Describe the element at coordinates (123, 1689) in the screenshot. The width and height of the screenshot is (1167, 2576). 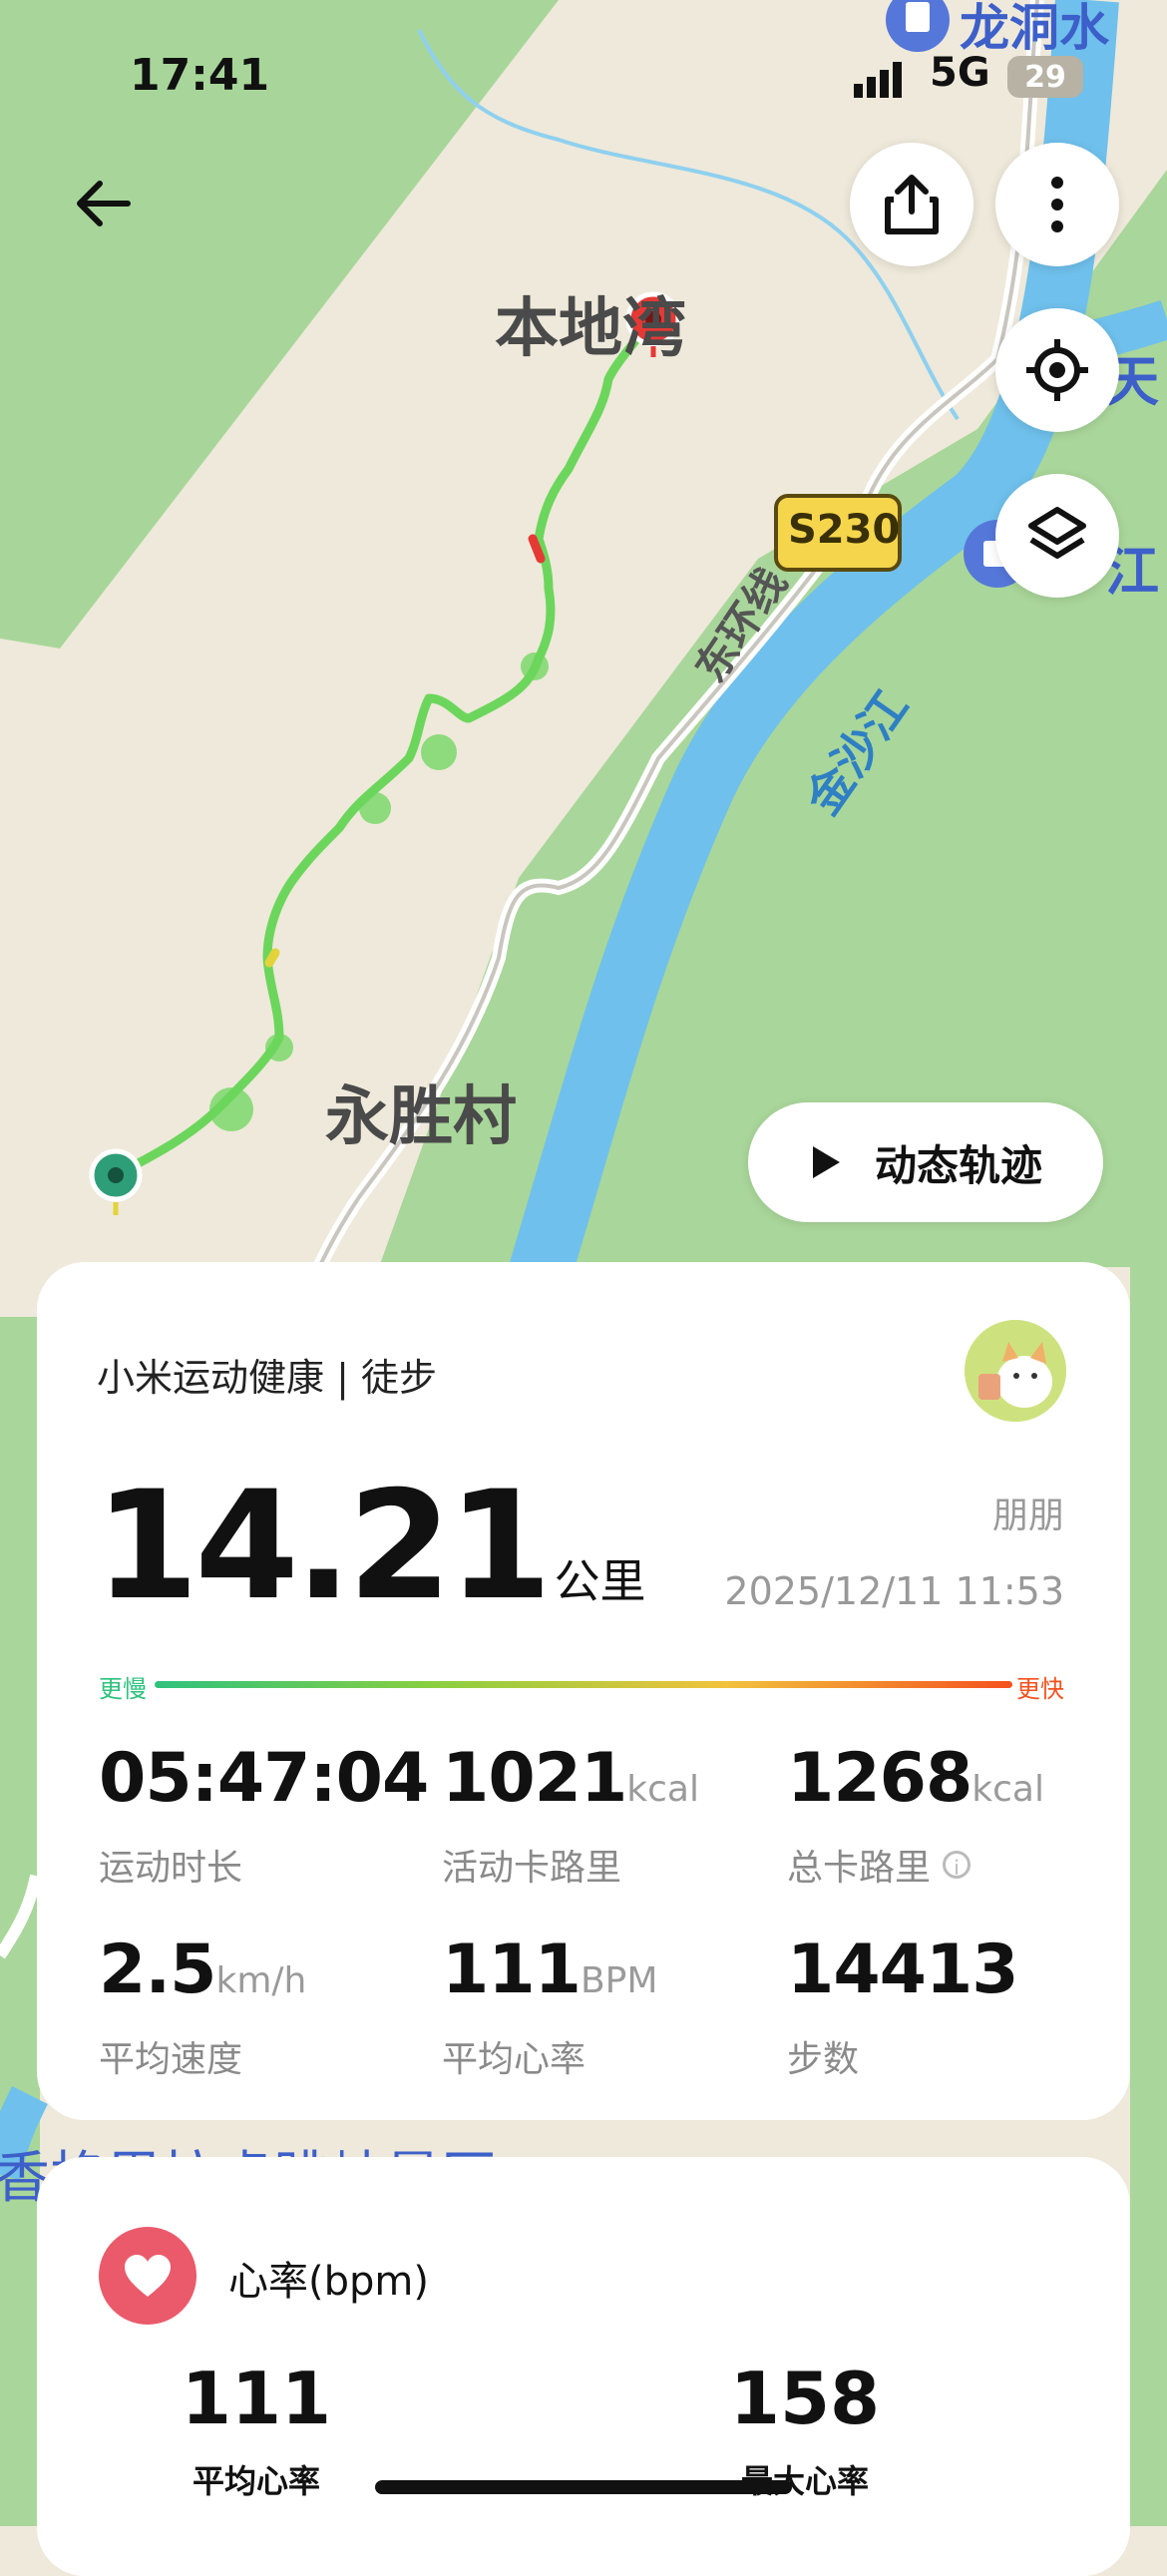
I see `pace-slow-label: 更慢` at that location.